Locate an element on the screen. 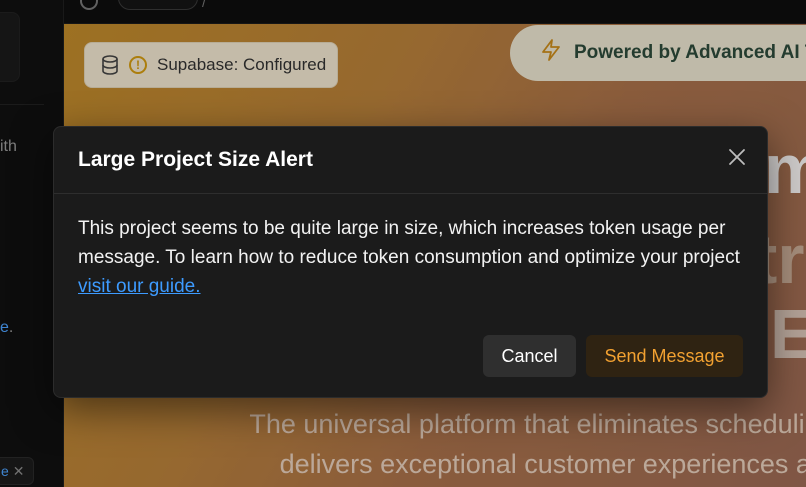  cancel-button: Cancel is located at coordinates (529, 356).